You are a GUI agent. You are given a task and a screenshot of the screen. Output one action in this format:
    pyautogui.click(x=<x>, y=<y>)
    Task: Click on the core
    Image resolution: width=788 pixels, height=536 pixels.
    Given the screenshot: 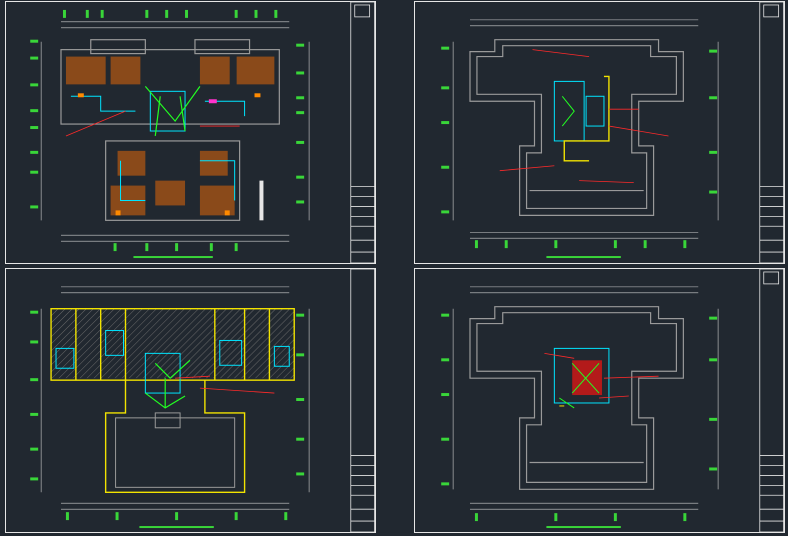 What is the action you would take?
    pyautogui.click(x=579, y=111)
    